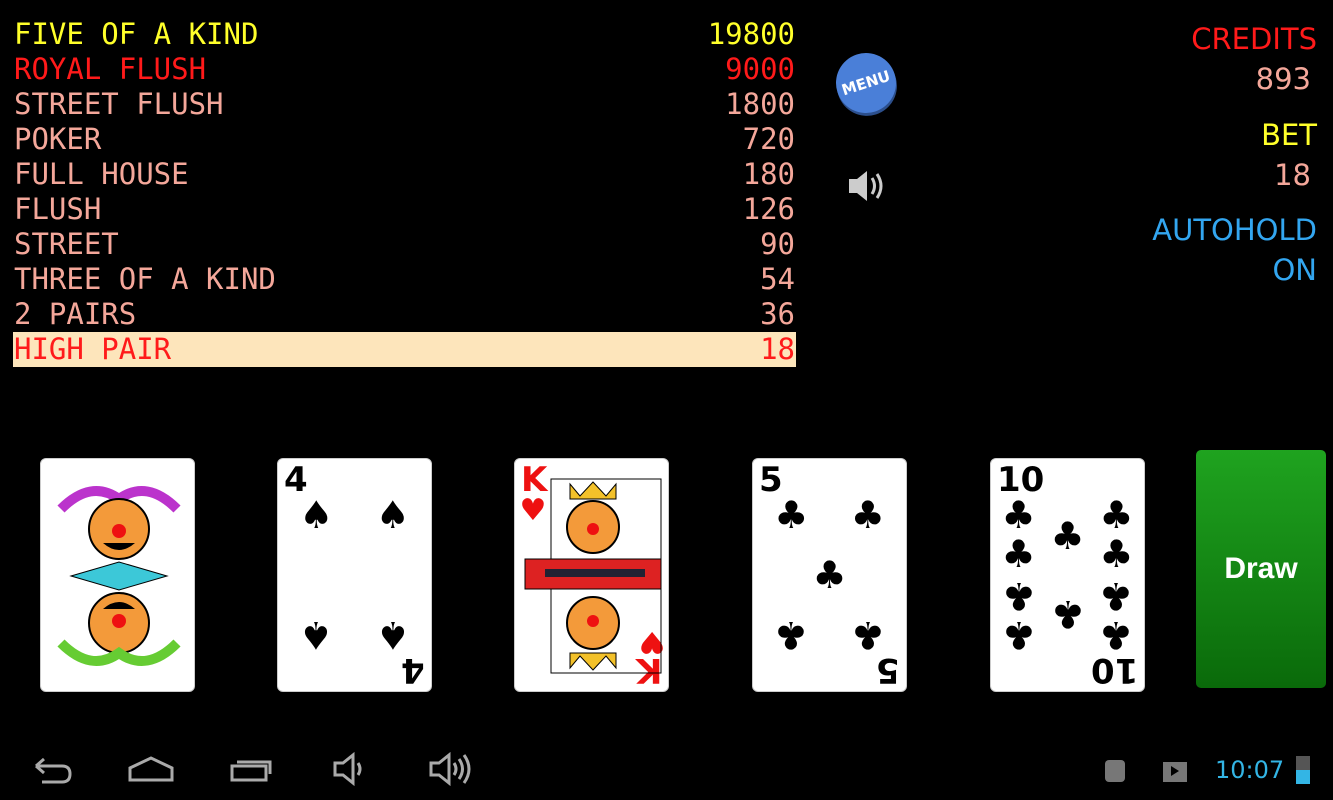 Image resolution: width=1333 pixels, height=800 pixels. Describe the element at coordinates (866, 83) in the screenshot. I see `menu-button: MENU` at that location.